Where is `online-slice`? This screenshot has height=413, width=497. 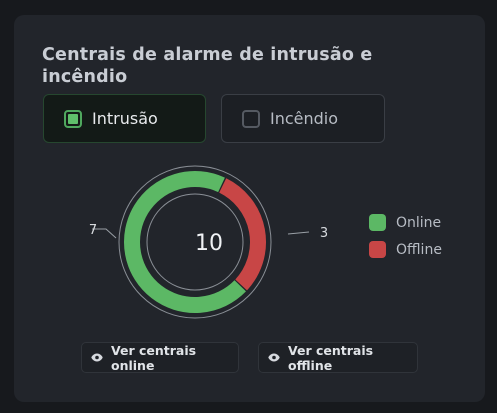
online-slice is located at coordinates (185, 242).